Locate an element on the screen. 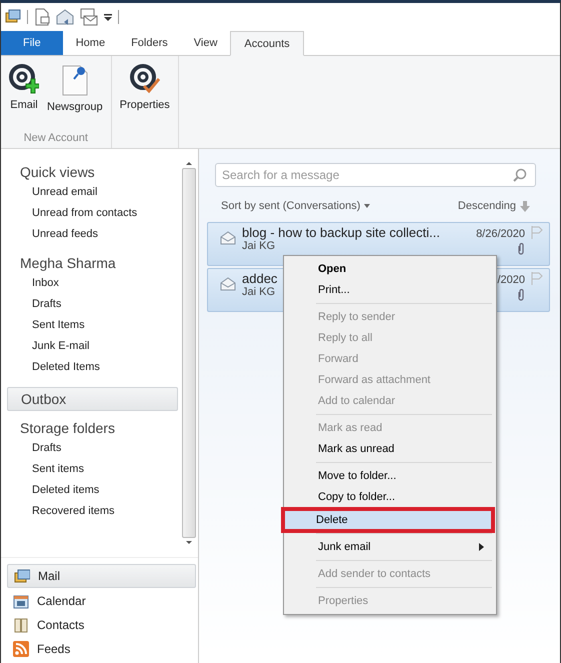 The width and height of the screenshot is (561, 663). message-date: 8/26/2020 is located at coordinates (500, 234).